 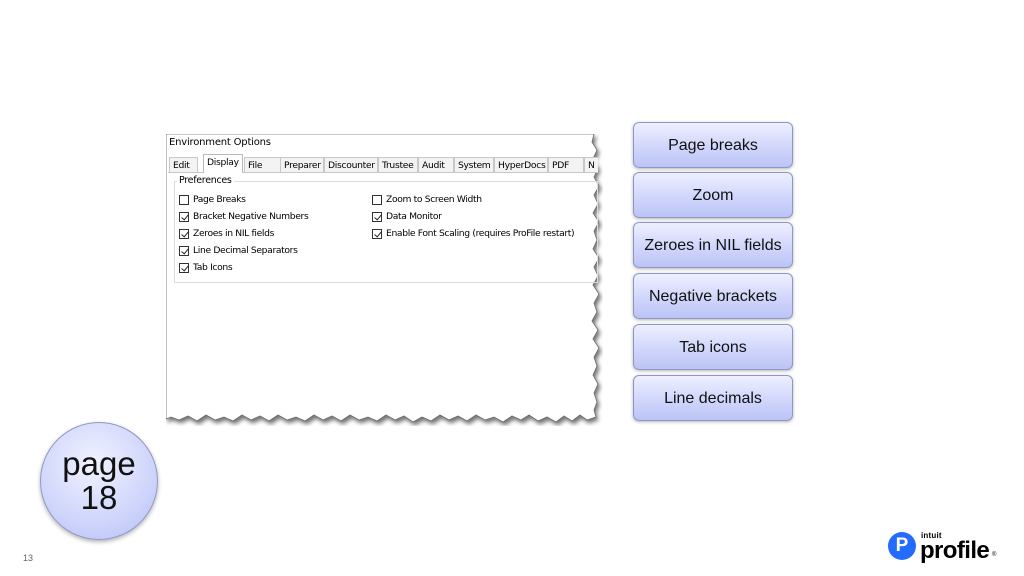 I want to click on checkbox-page-breaks, so click(x=184, y=199).